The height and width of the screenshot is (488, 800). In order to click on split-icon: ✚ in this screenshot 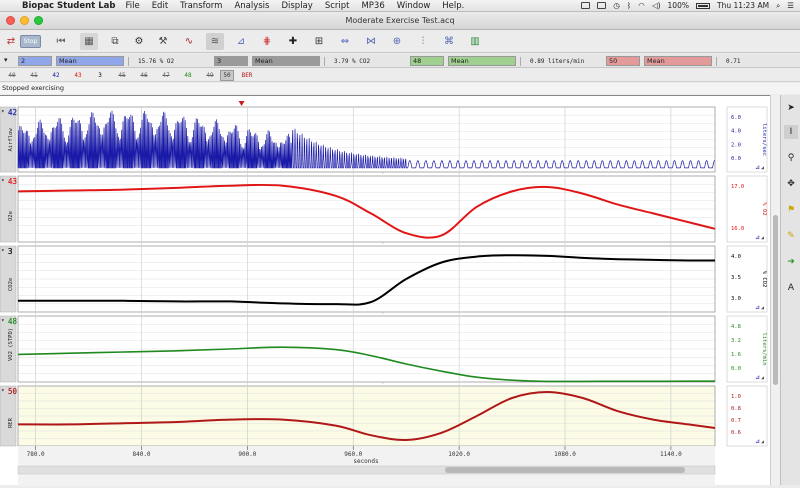, I will do `click(293, 41)`.